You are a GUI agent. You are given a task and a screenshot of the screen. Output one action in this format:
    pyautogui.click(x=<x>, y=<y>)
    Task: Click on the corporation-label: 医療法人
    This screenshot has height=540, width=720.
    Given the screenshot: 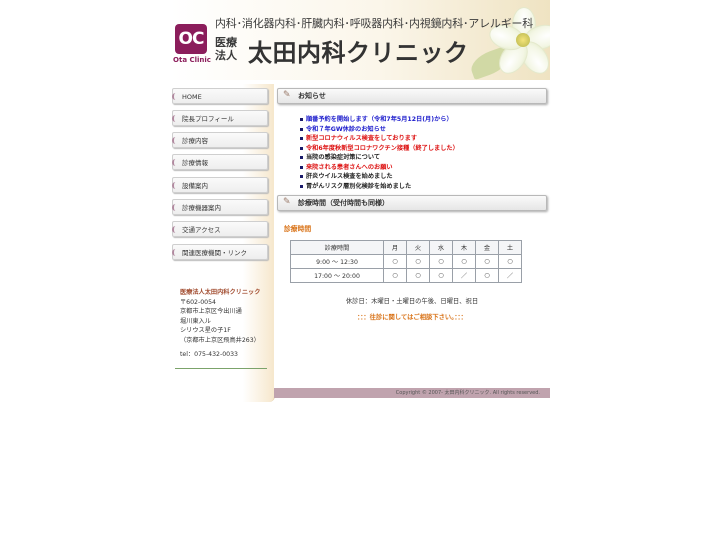 What is the action you would take?
    pyautogui.click(x=226, y=49)
    